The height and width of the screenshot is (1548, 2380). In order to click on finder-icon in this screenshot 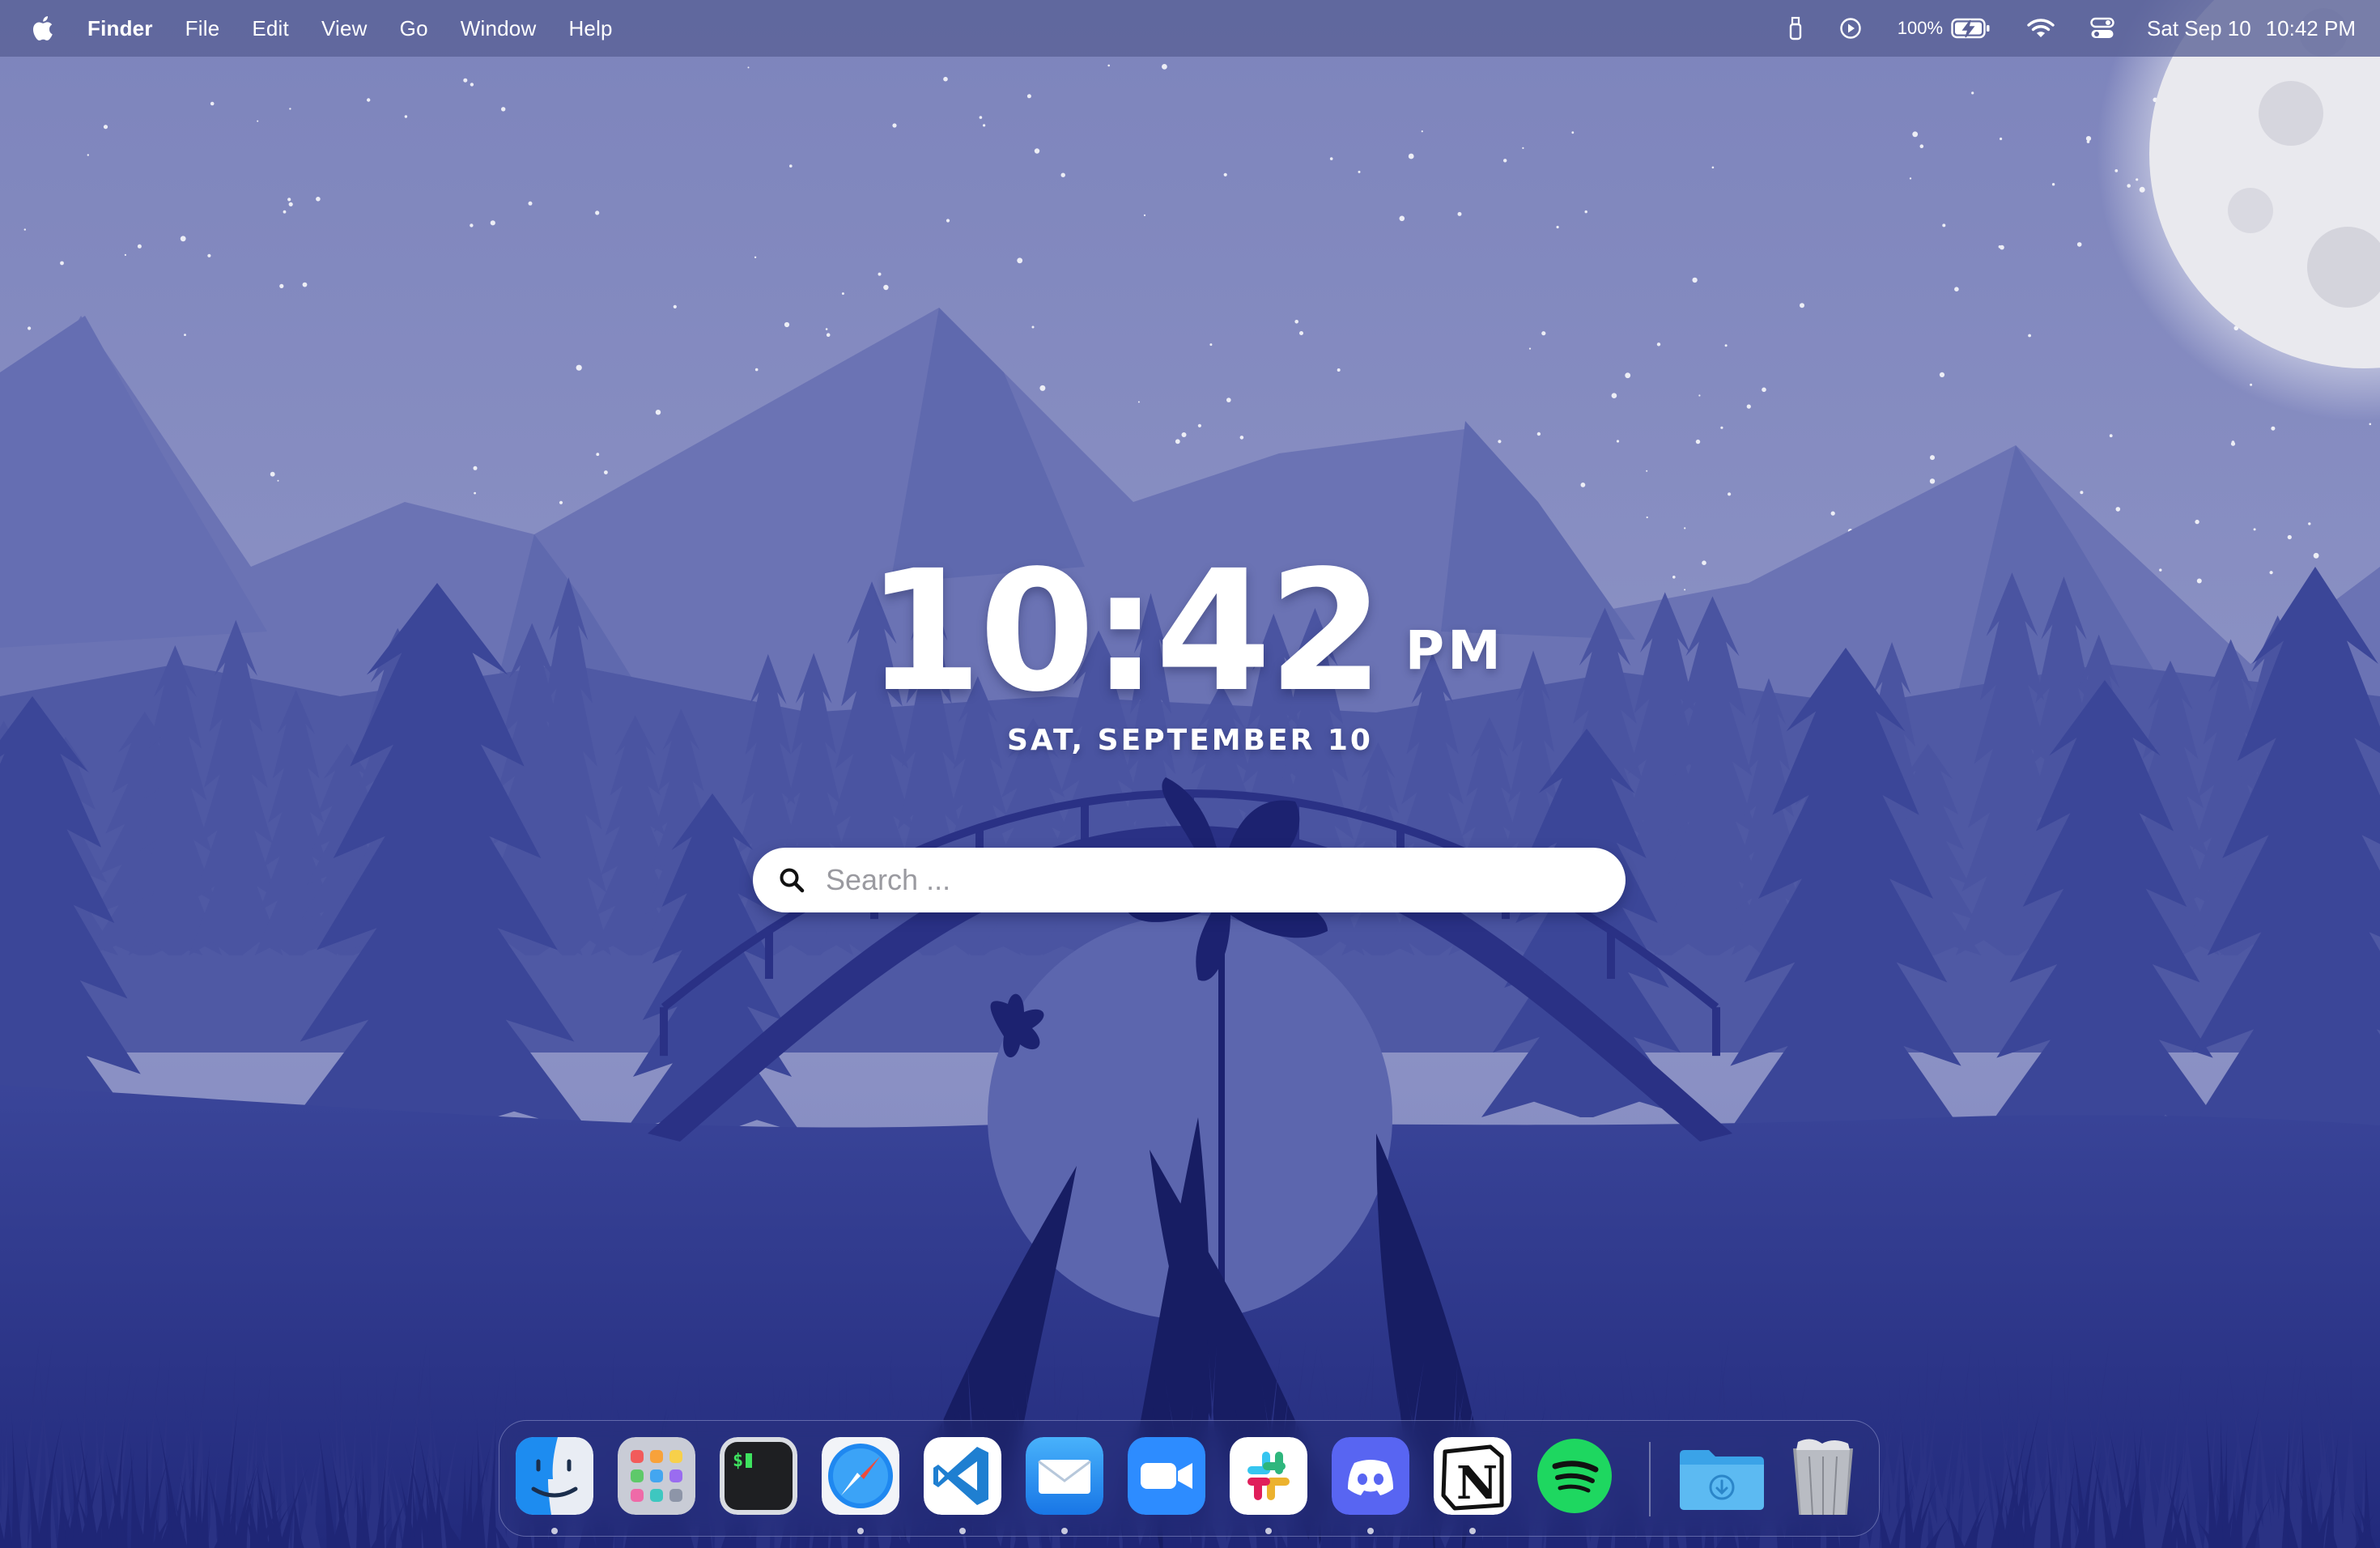, I will do `click(554, 1476)`.